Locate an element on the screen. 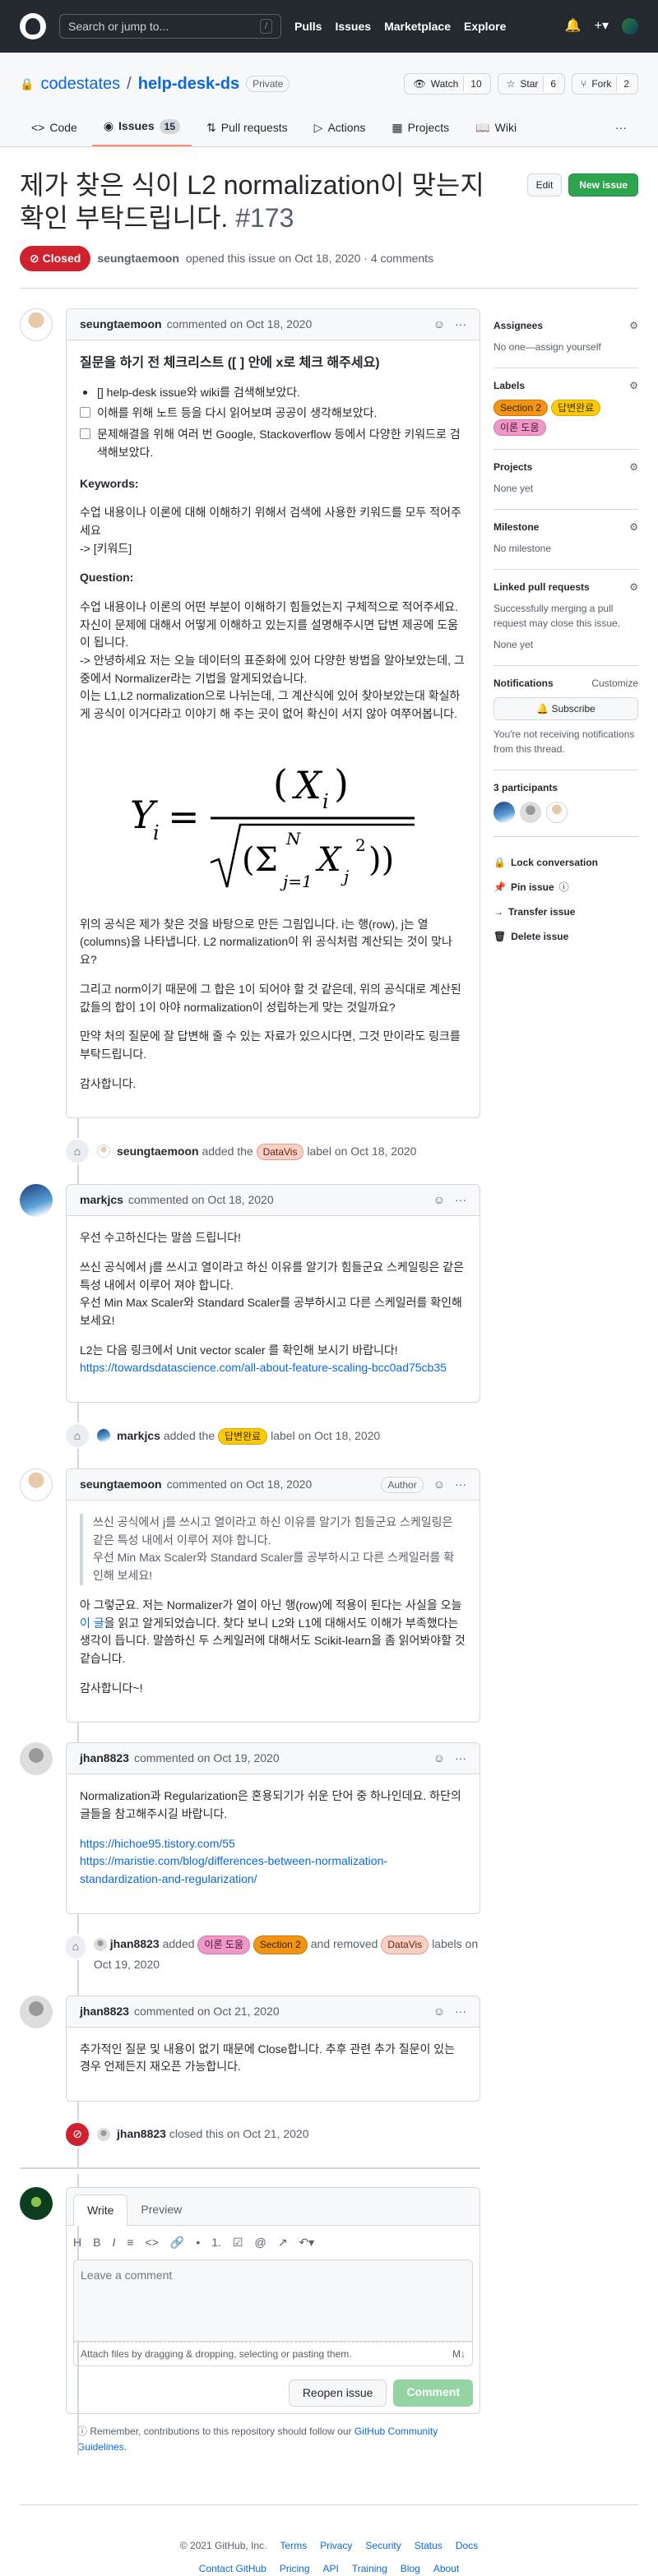  footer-about-link: About is located at coordinates (446, 2568).